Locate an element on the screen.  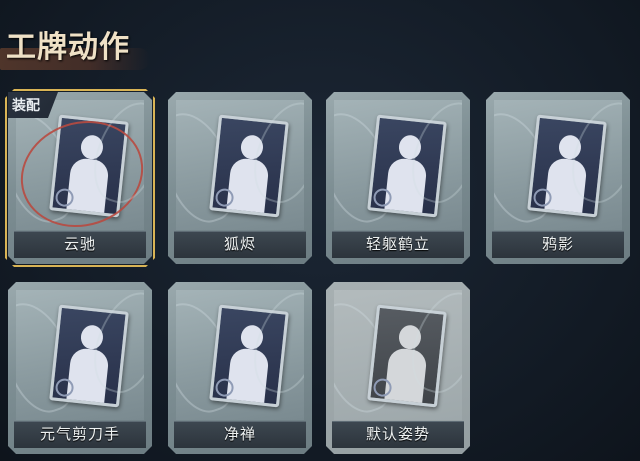
action-card-default-pose: 默认姿势 is located at coordinates (398, 368).